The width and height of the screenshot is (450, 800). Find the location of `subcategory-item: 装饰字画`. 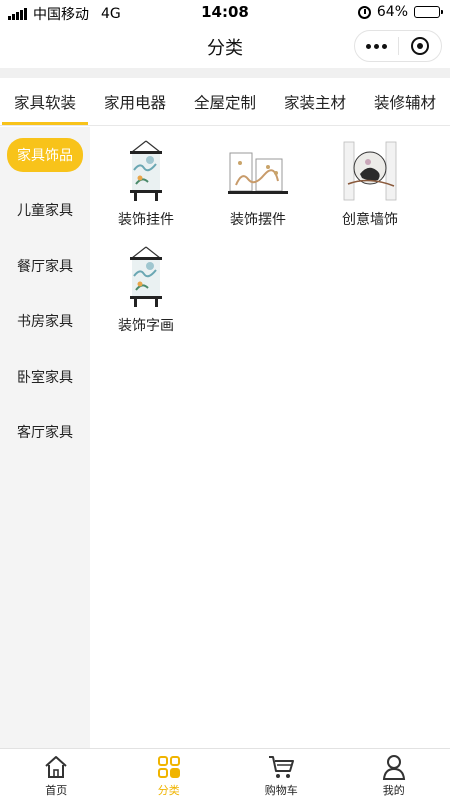

subcategory-item: 装饰字画 is located at coordinates (146, 298).